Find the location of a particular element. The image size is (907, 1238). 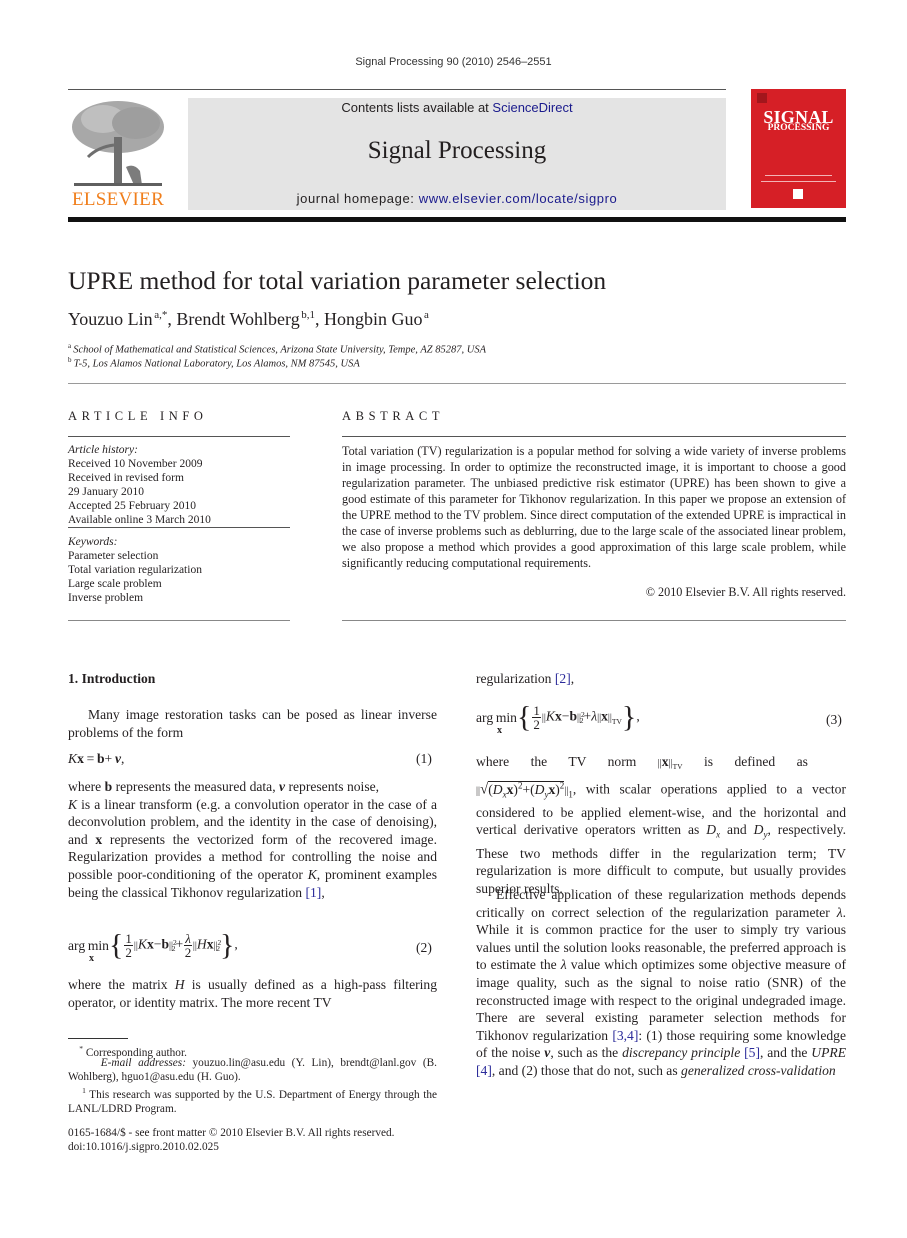

equation-1-number: (1) is located at coordinates (424, 758).